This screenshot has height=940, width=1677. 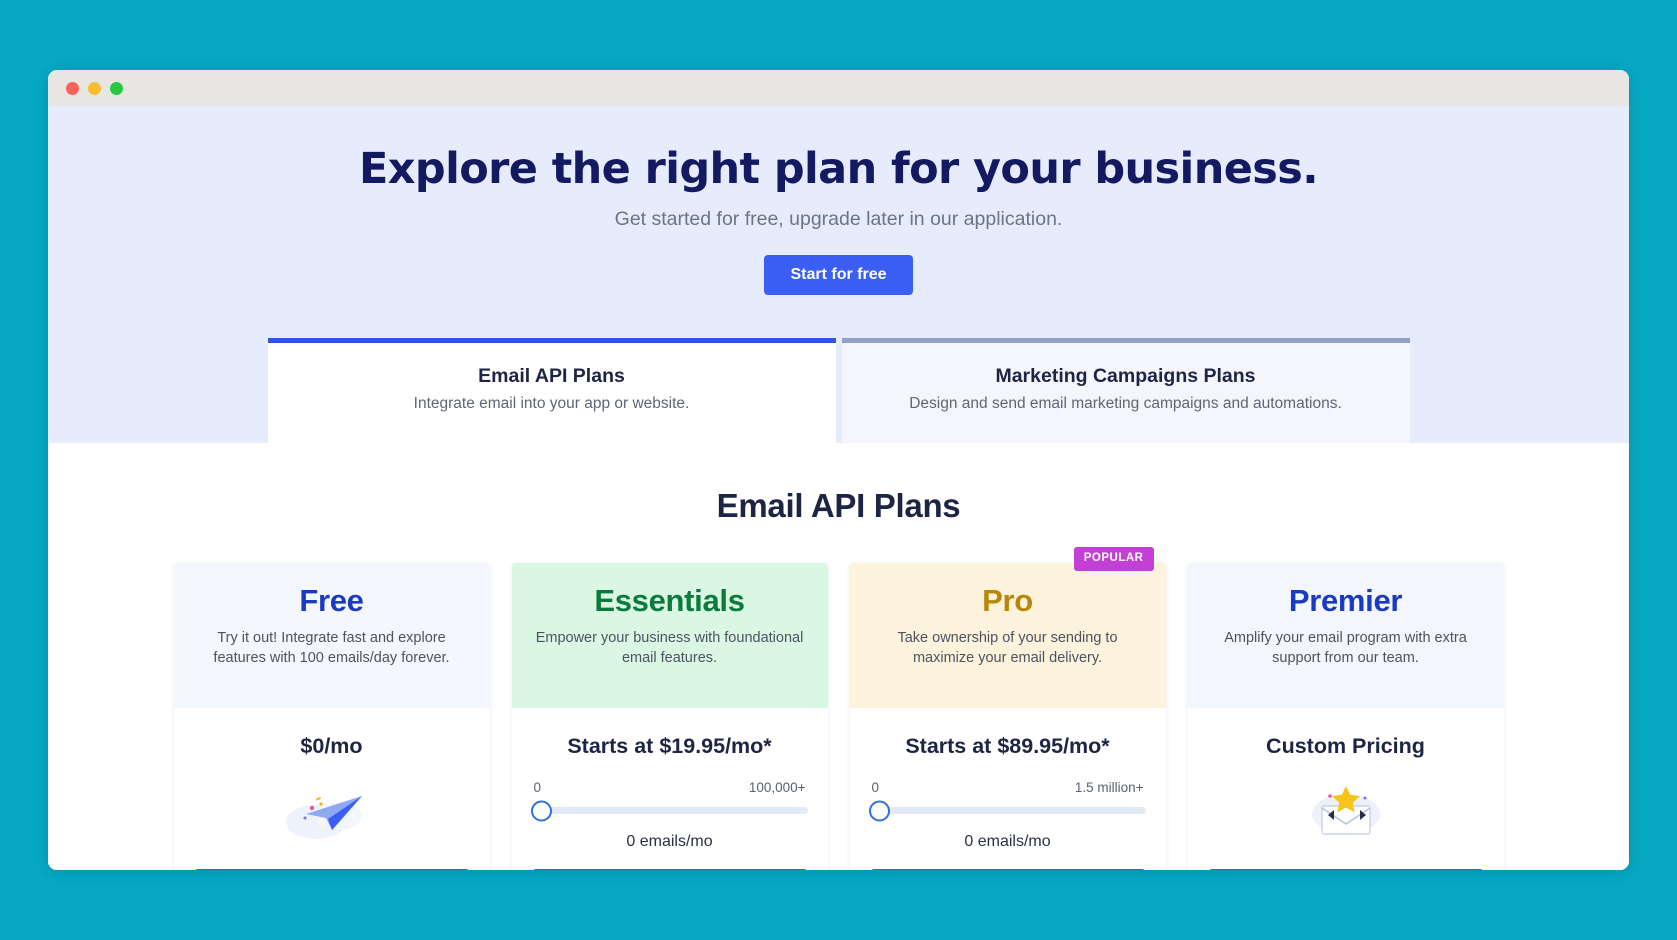 I want to click on plan-card-premier-cta-button: Talk to an Expert, so click(x=1345, y=869).